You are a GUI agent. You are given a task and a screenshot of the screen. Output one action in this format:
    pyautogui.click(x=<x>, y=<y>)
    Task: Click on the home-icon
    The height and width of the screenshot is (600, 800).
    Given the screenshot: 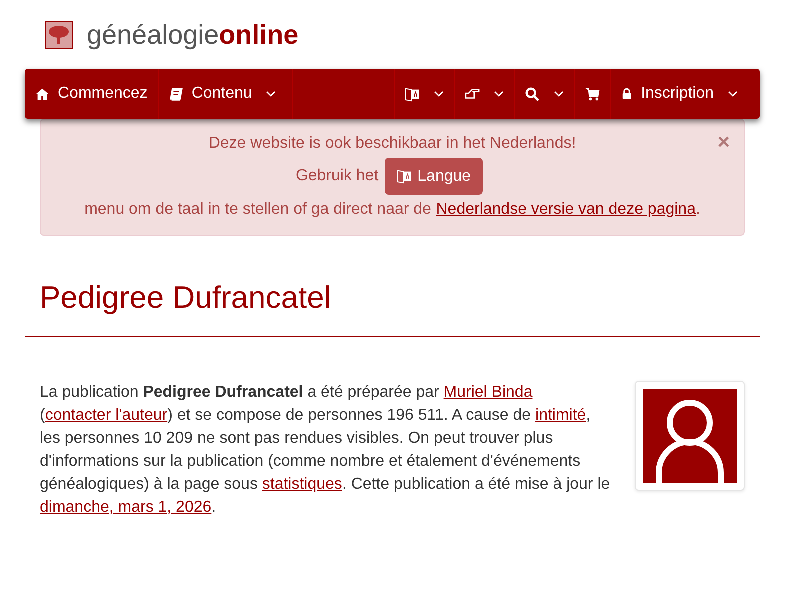 What is the action you would take?
    pyautogui.click(x=42, y=94)
    